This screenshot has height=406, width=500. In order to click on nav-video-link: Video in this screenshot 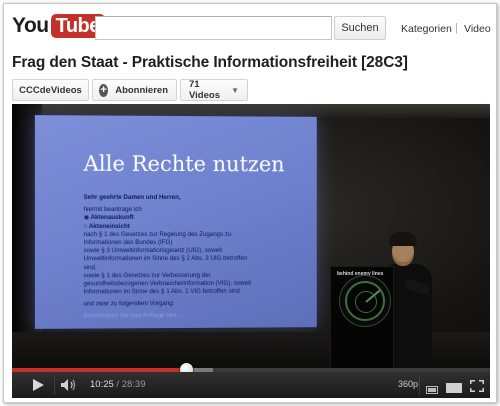, I will do `click(477, 29)`.